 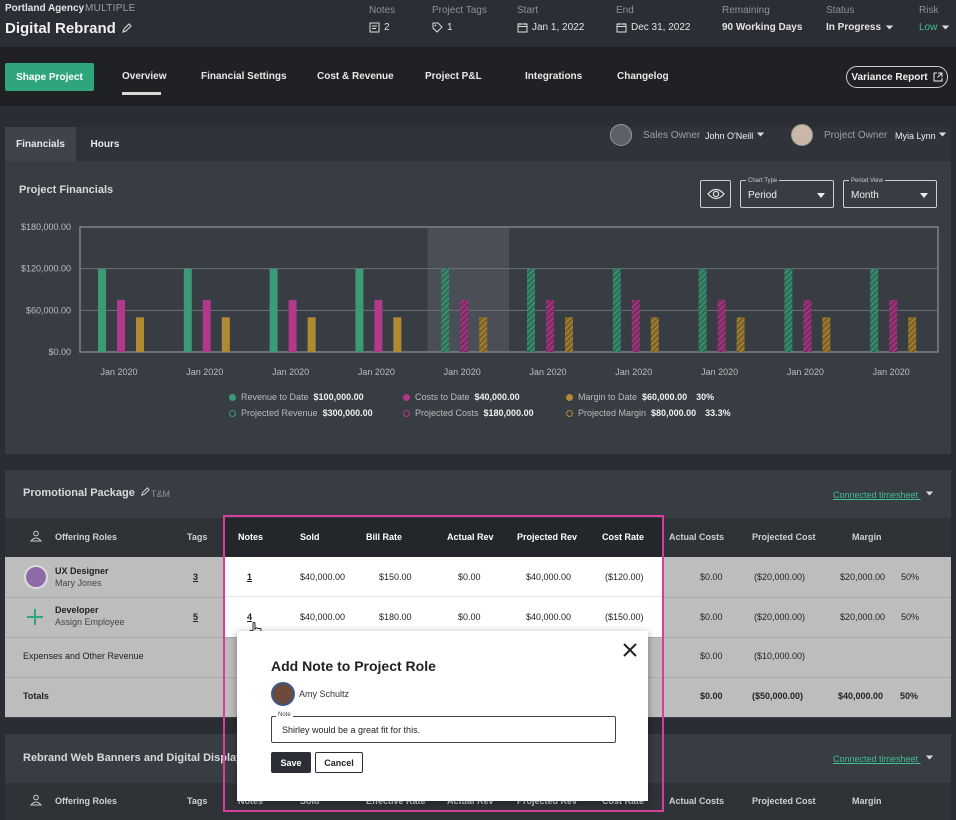 I want to click on y-tick-label: $120,000.00, so click(x=46, y=269).